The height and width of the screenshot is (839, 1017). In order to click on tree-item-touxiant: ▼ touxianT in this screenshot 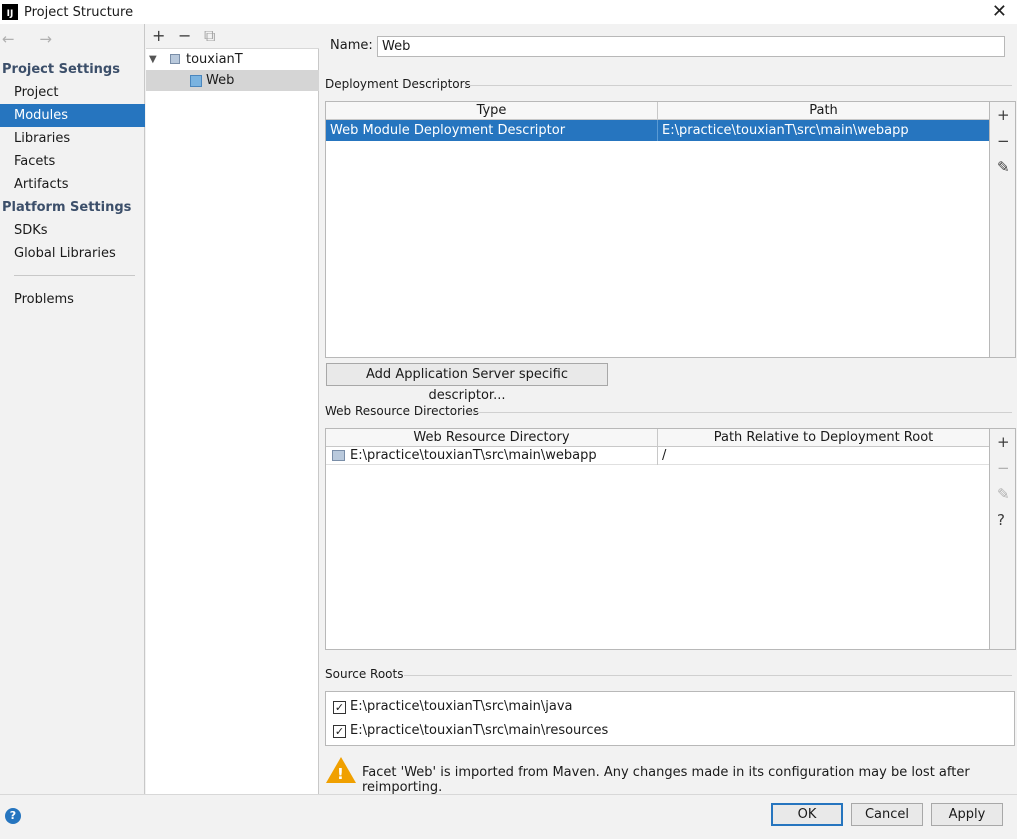, I will do `click(232, 59)`.